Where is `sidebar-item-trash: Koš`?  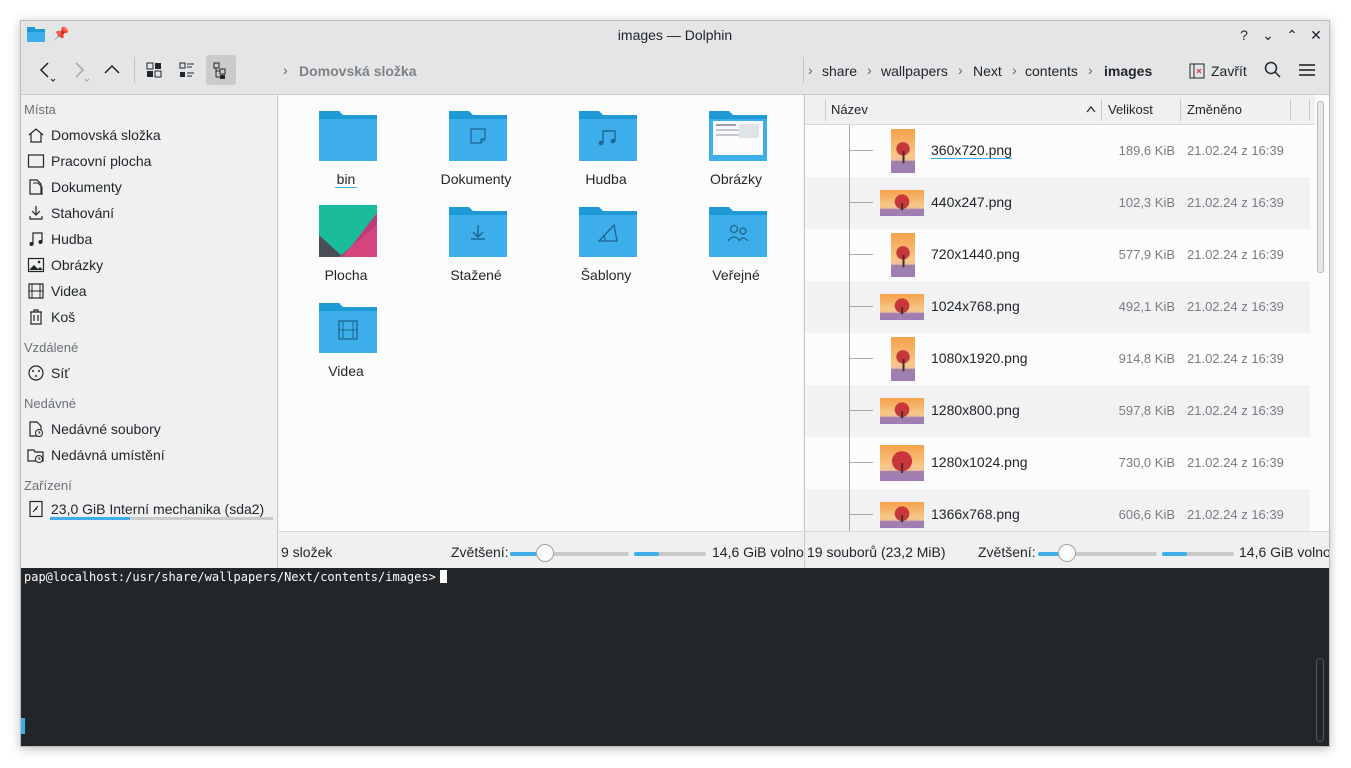 sidebar-item-trash: Koš is located at coordinates (150, 317).